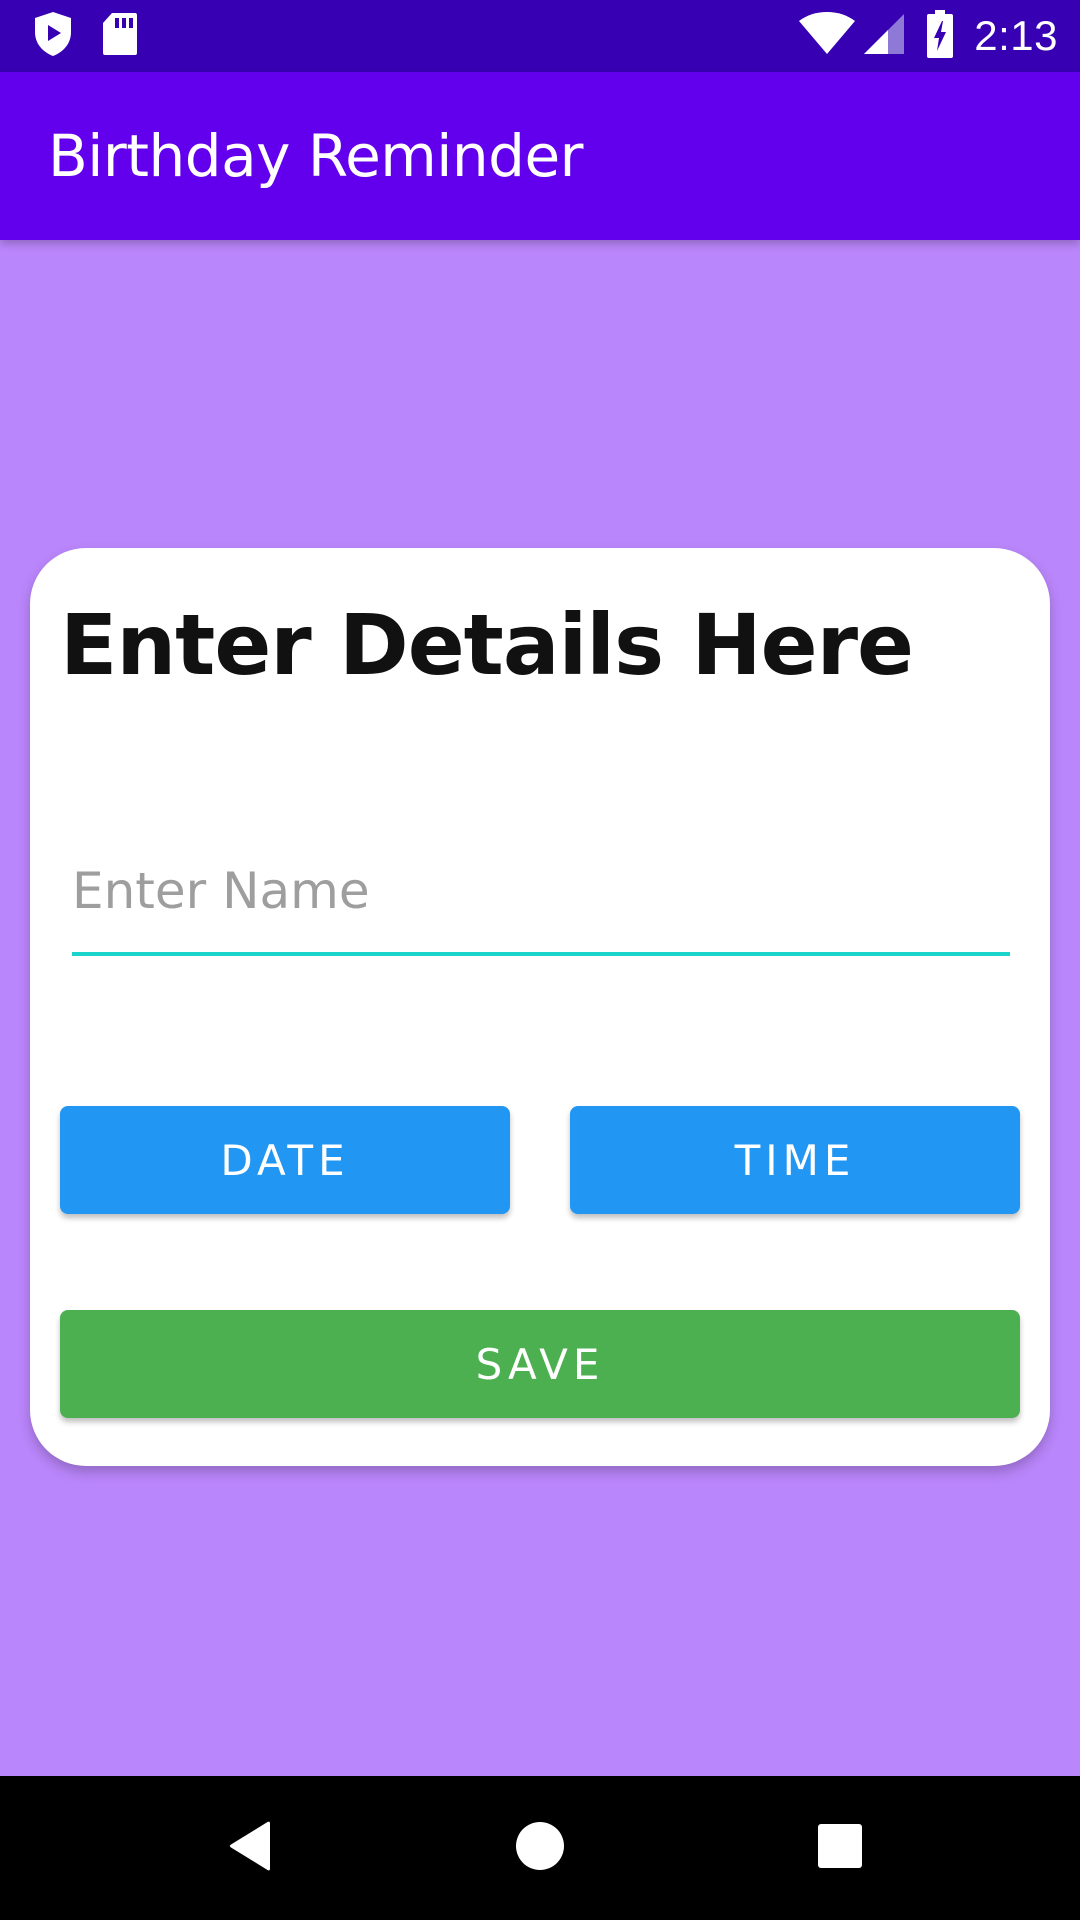  I want to click on app-bar: Birthday Reminder, so click(540, 156).